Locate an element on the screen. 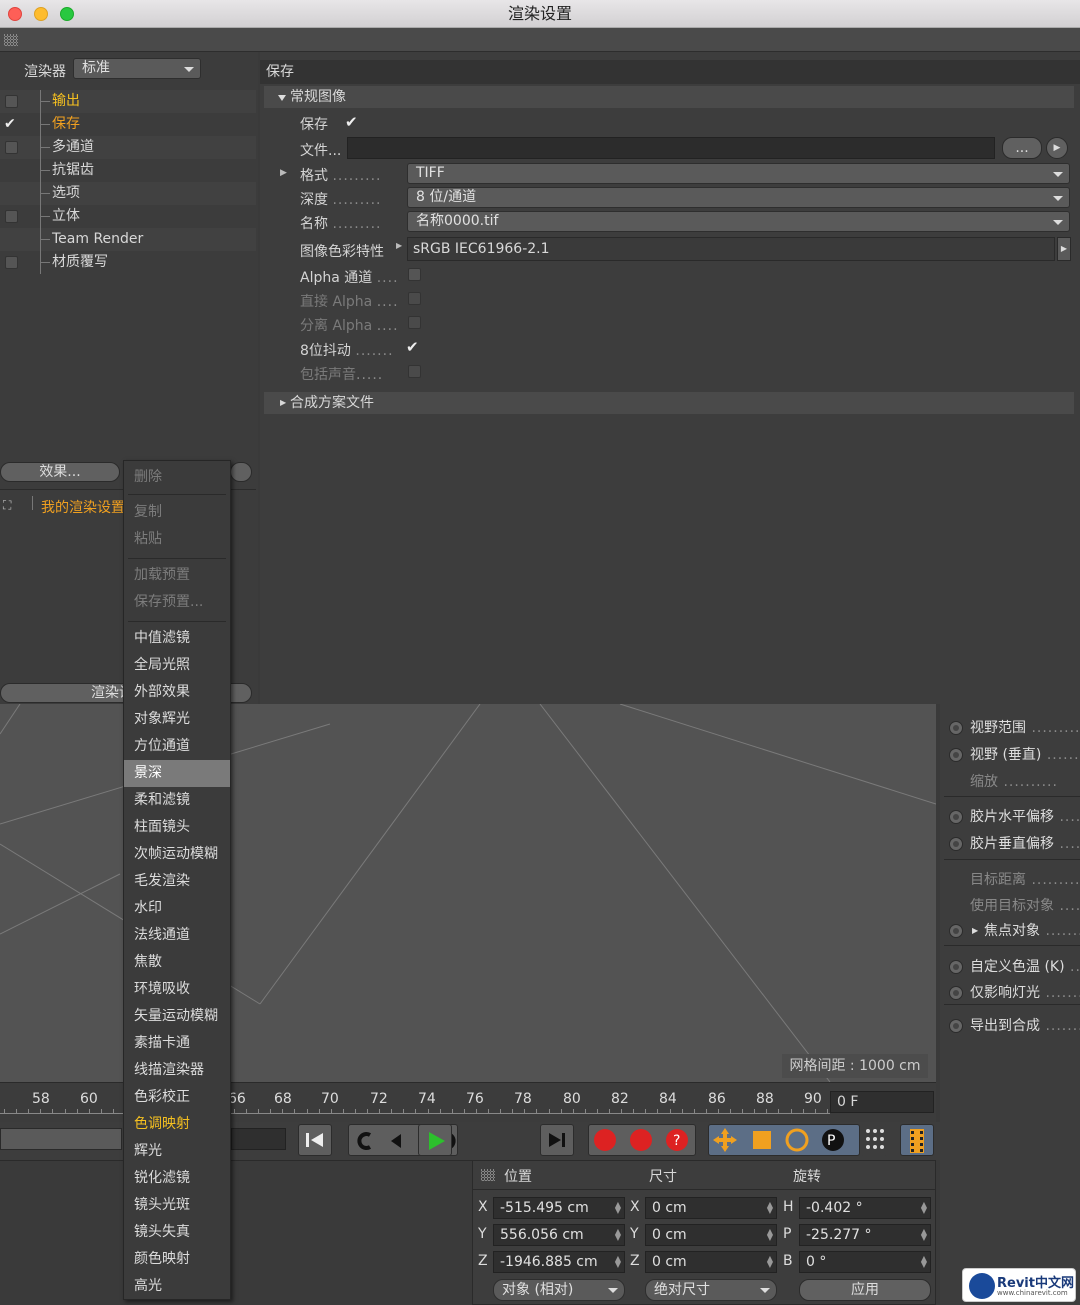 This screenshot has width=1080, height=1305. menu-item: 矢量运动模糊 is located at coordinates (177, 1016).